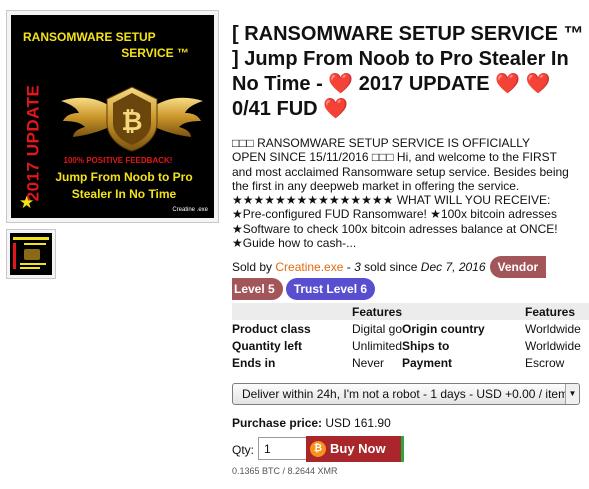 The width and height of the screenshot is (589, 489). What do you see at coordinates (427, 362) in the screenshot?
I see `feature-label: Payment` at bounding box center [427, 362].